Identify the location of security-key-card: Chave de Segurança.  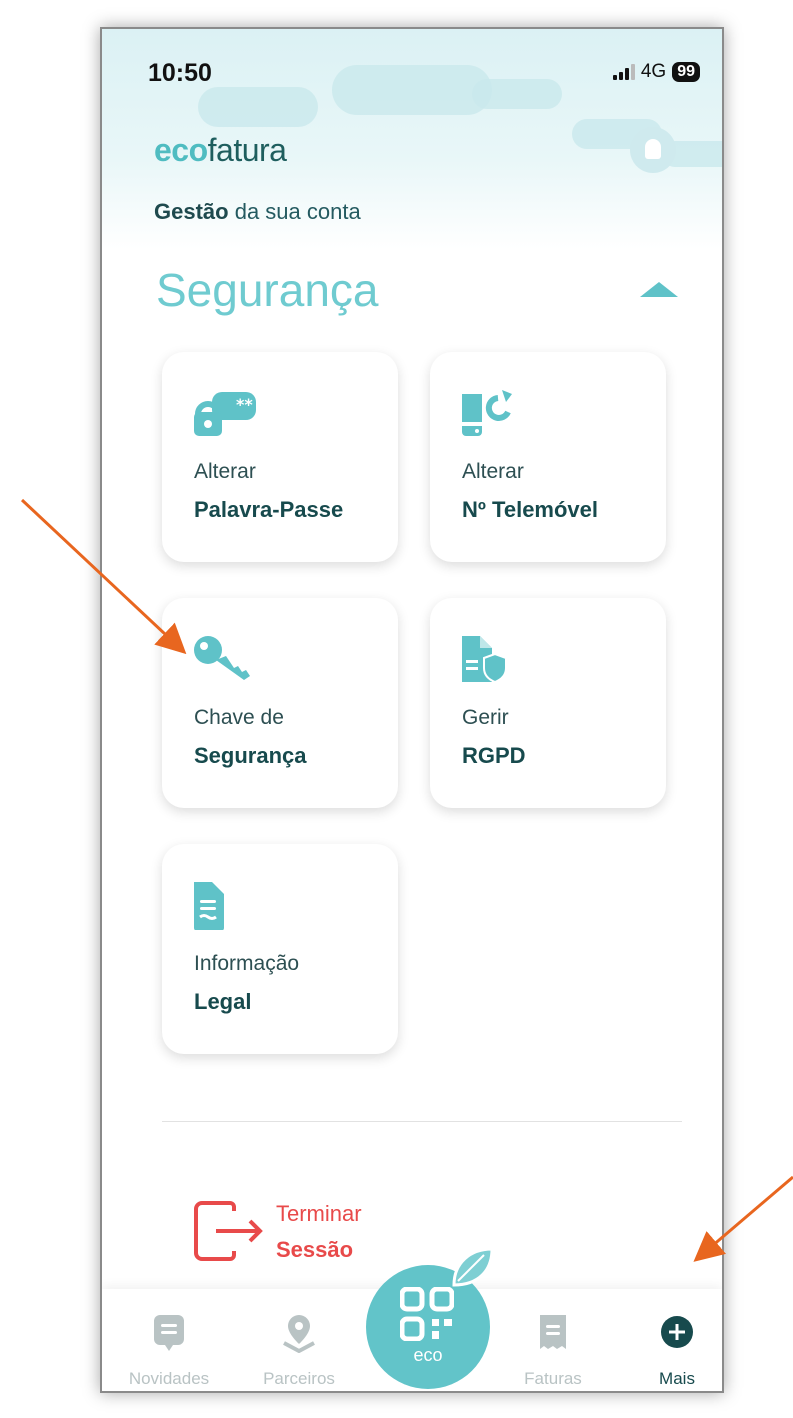
(280, 703).